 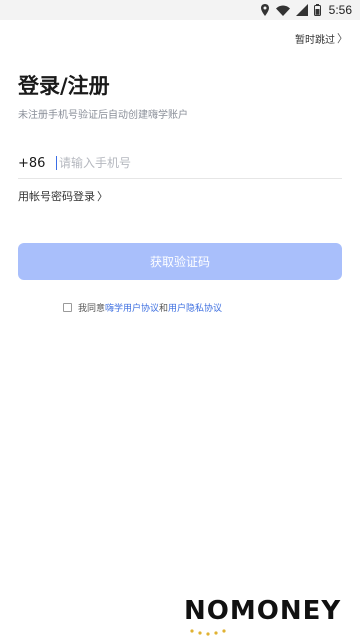 I want to click on battery-icon, so click(x=317, y=10).